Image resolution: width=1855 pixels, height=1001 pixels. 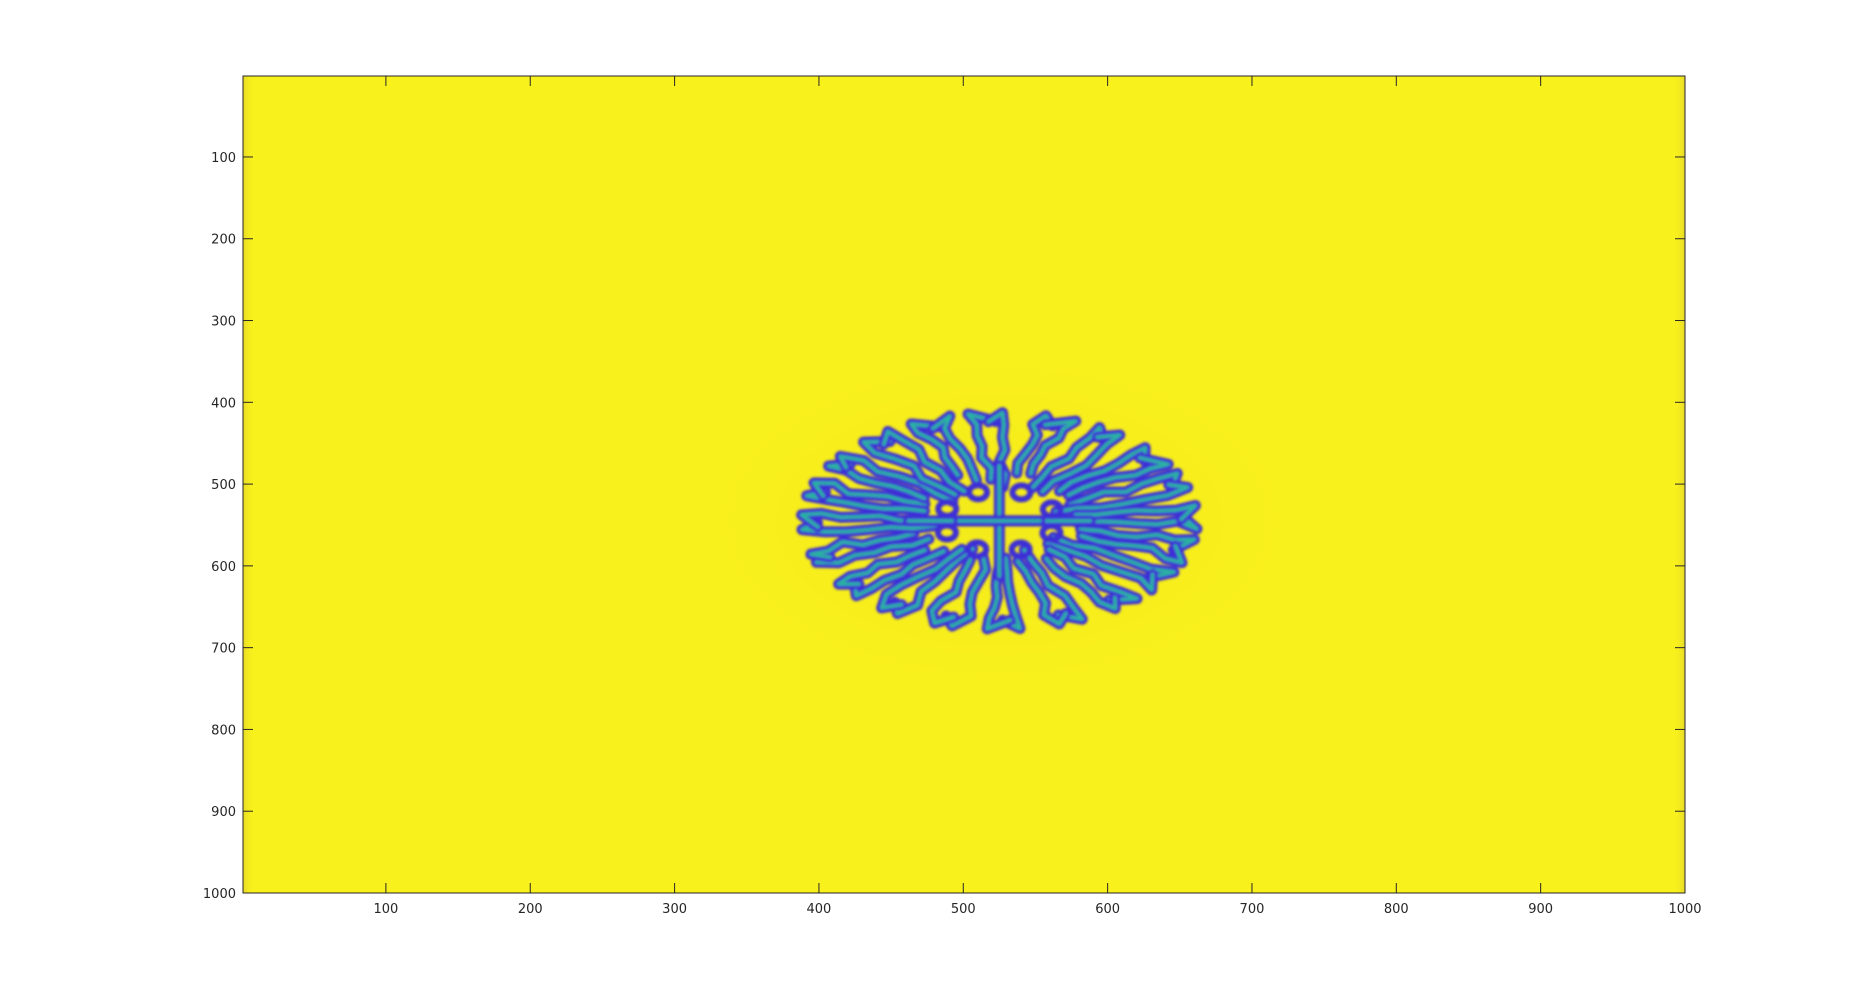 What do you see at coordinates (1540, 909) in the screenshot?
I see `x-tick-label: 900` at bounding box center [1540, 909].